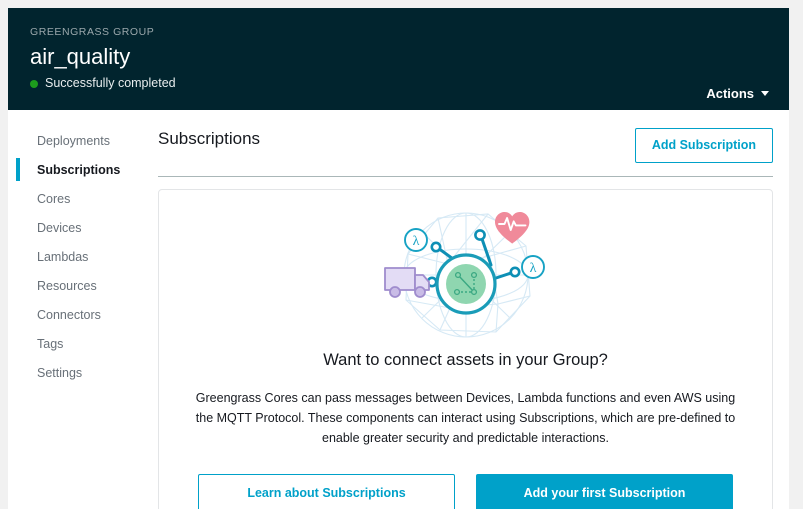 The image size is (803, 509). I want to click on status-badge: Successfully completed, so click(103, 83).